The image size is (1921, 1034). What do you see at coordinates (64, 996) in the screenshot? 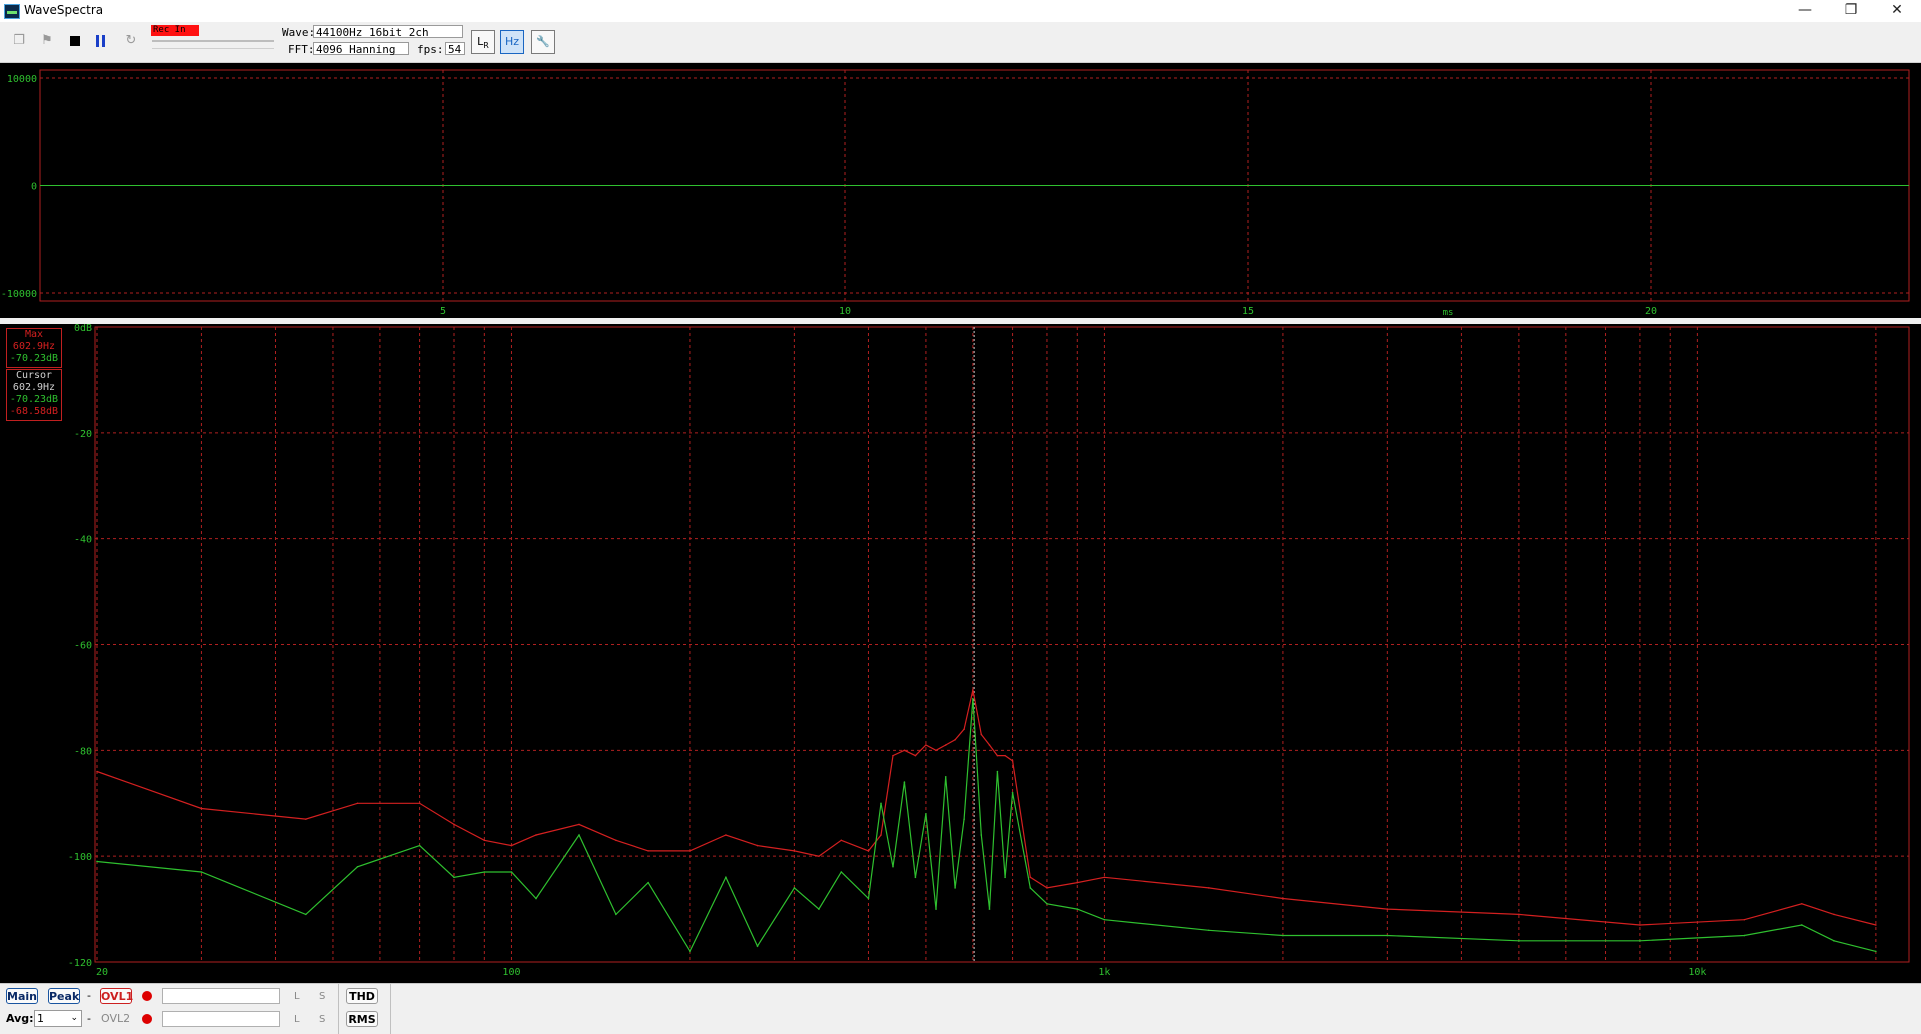
I see `peak-button: Peak` at bounding box center [64, 996].